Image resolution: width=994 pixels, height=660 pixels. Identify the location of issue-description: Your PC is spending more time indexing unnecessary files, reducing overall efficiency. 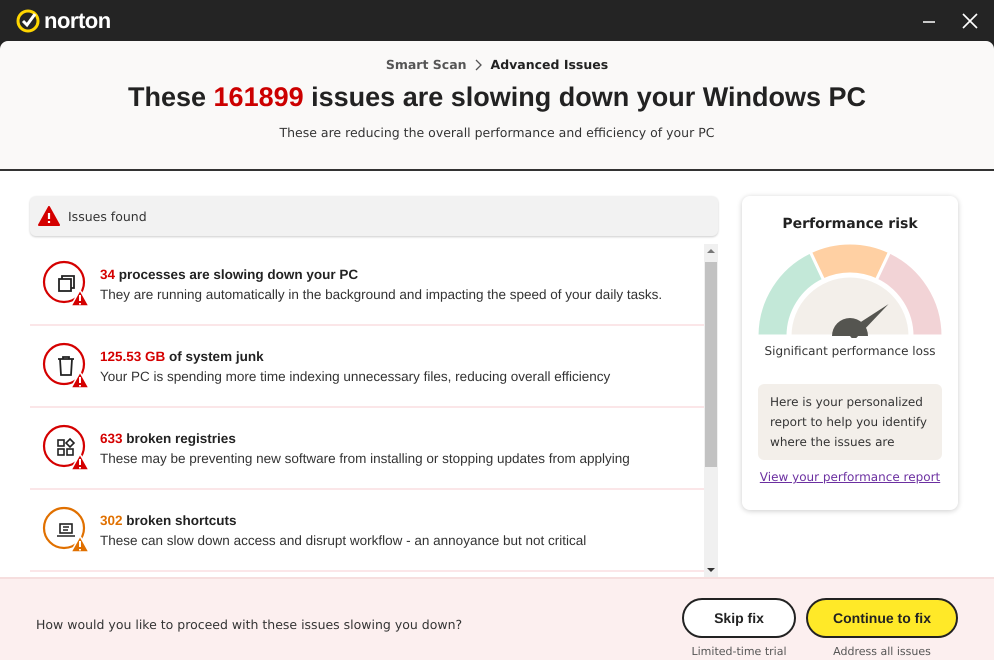
(355, 376).